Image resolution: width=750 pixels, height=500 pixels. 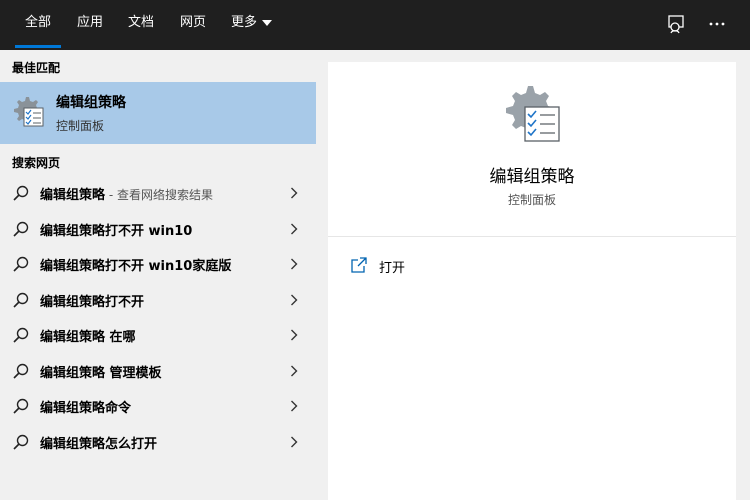 I want to click on suggestion-query: 编辑组策略怎么打开, so click(x=99, y=444).